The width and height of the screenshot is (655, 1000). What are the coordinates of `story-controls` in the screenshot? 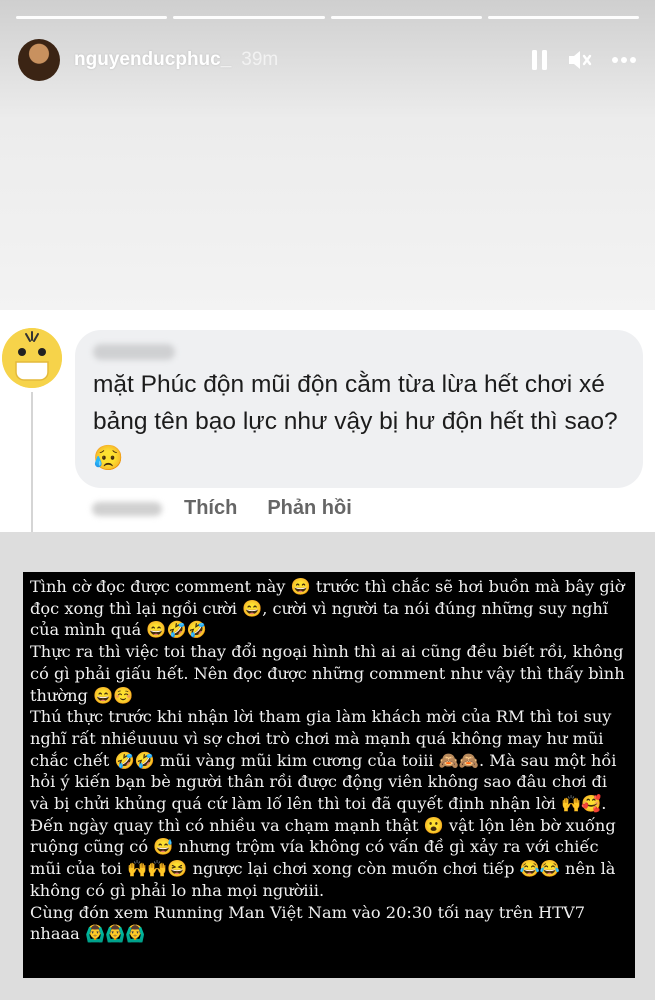 It's located at (584, 60).